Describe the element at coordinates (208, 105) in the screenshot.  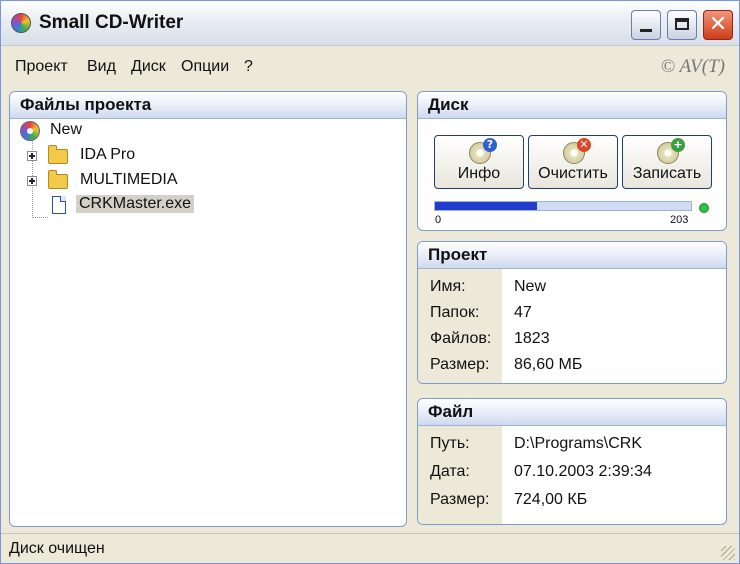
I see `panel-header: Файлы проекта` at that location.